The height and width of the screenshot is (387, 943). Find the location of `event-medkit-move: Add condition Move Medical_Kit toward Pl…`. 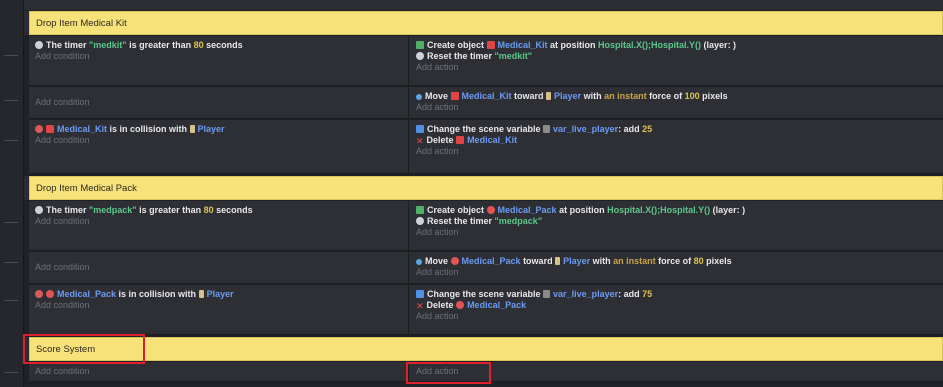

event-medkit-move: Add condition Move Medical_Kit toward Pl… is located at coordinates (486, 103).